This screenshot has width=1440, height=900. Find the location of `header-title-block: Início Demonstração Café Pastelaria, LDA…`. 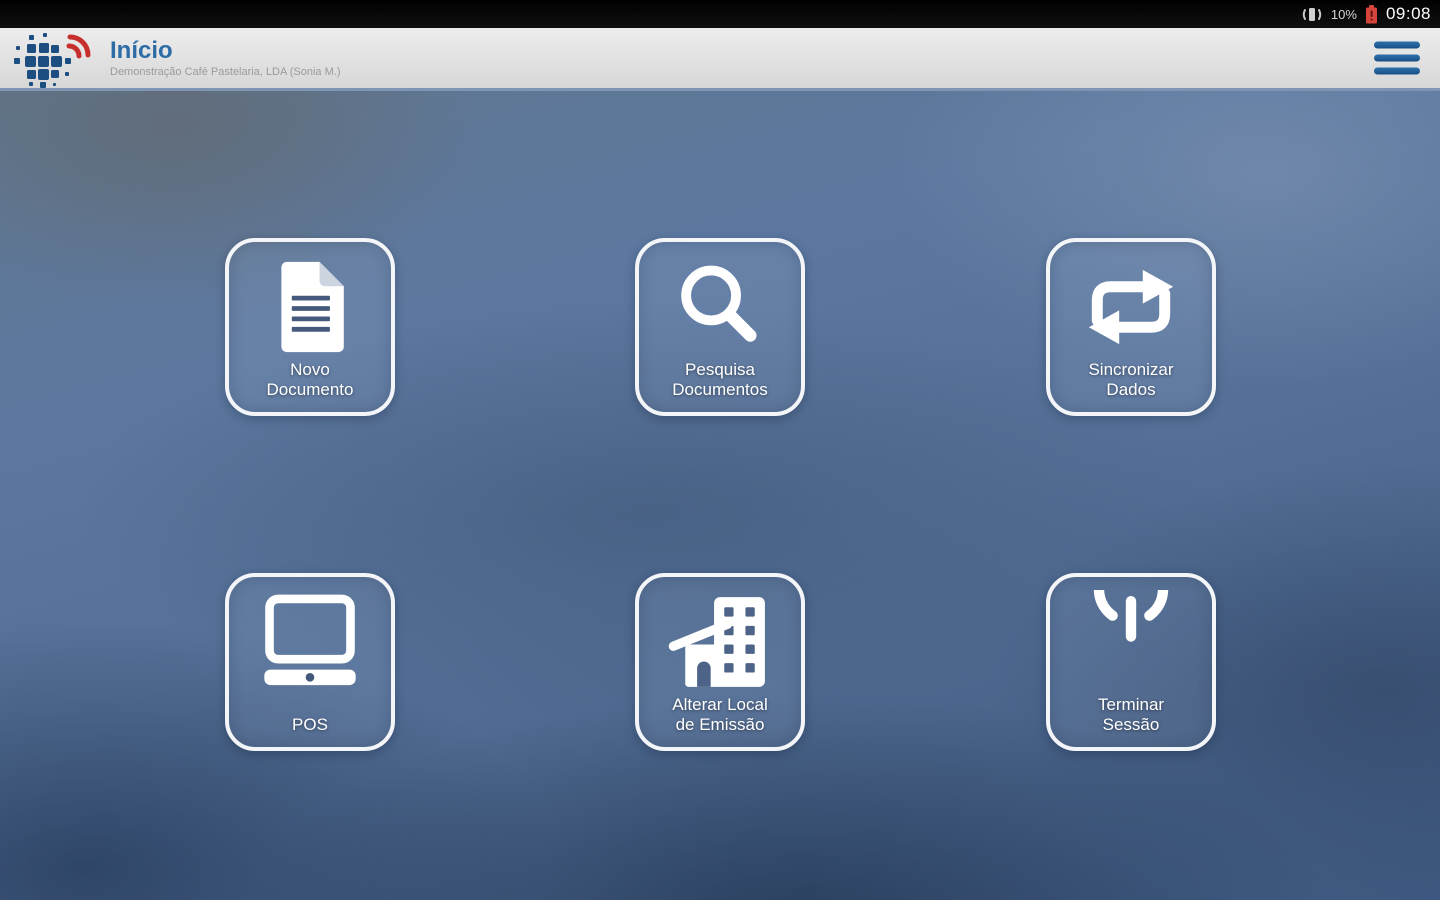

header-title-block: Início Demonstração Café Pastelaria, LDA… is located at coordinates (225, 58).